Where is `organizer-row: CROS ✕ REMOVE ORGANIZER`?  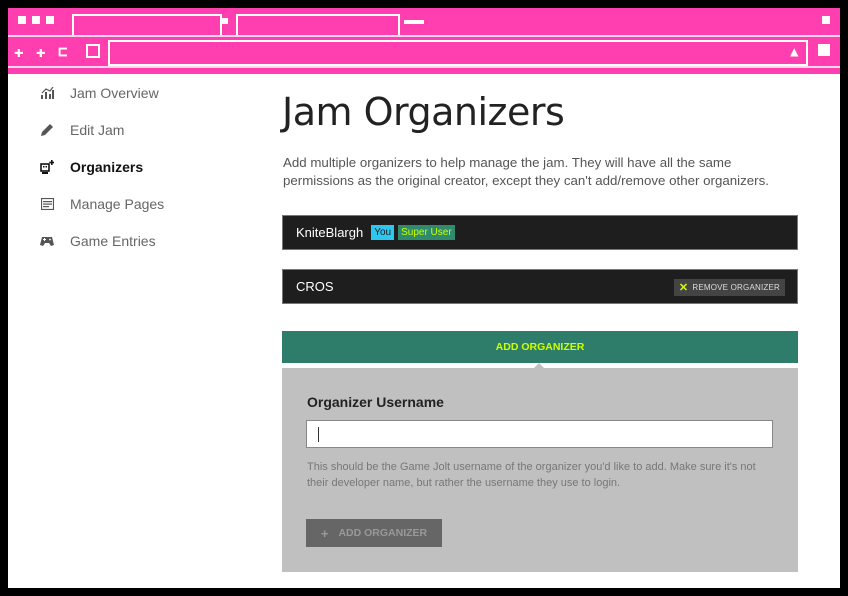 organizer-row: CROS ✕ REMOVE ORGANIZER is located at coordinates (540, 286).